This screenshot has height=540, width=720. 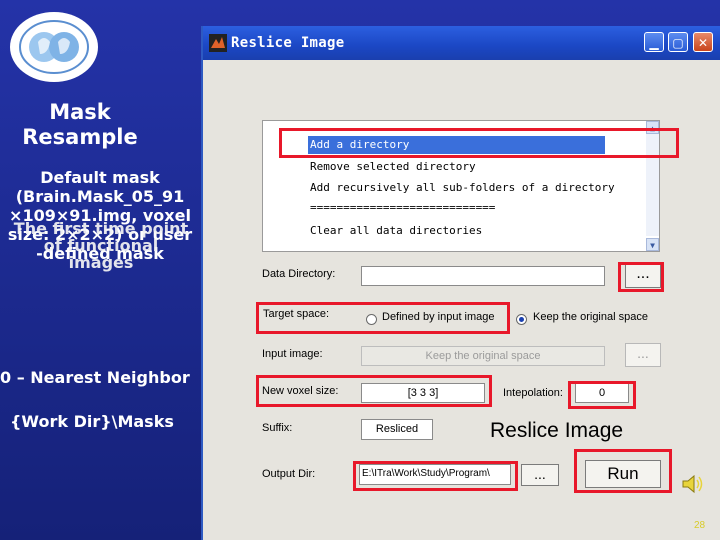 I want to click on radio-keep-original, so click(x=521, y=319).